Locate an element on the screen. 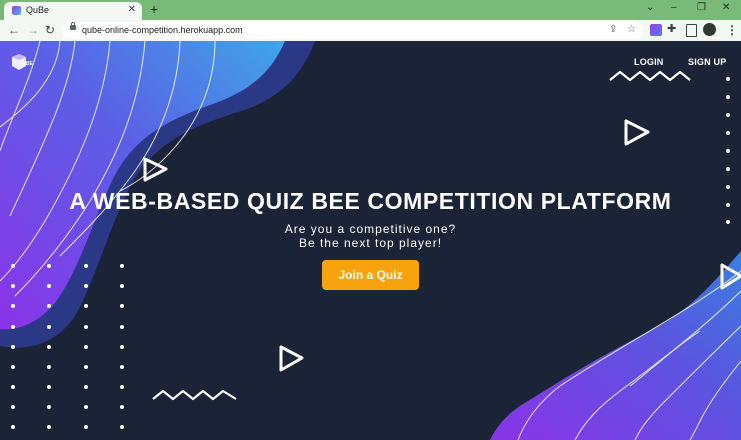 This screenshot has height=440, width=741. bottom-right-wave-shape is located at coordinates (615, 345).